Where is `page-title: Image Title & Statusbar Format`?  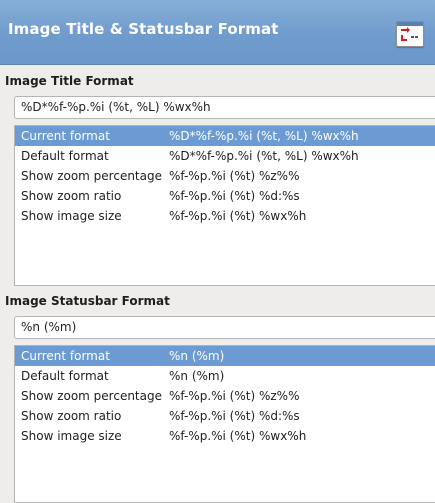 page-title: Image Title & Statusbar Format is located at coordinates (143, 29).